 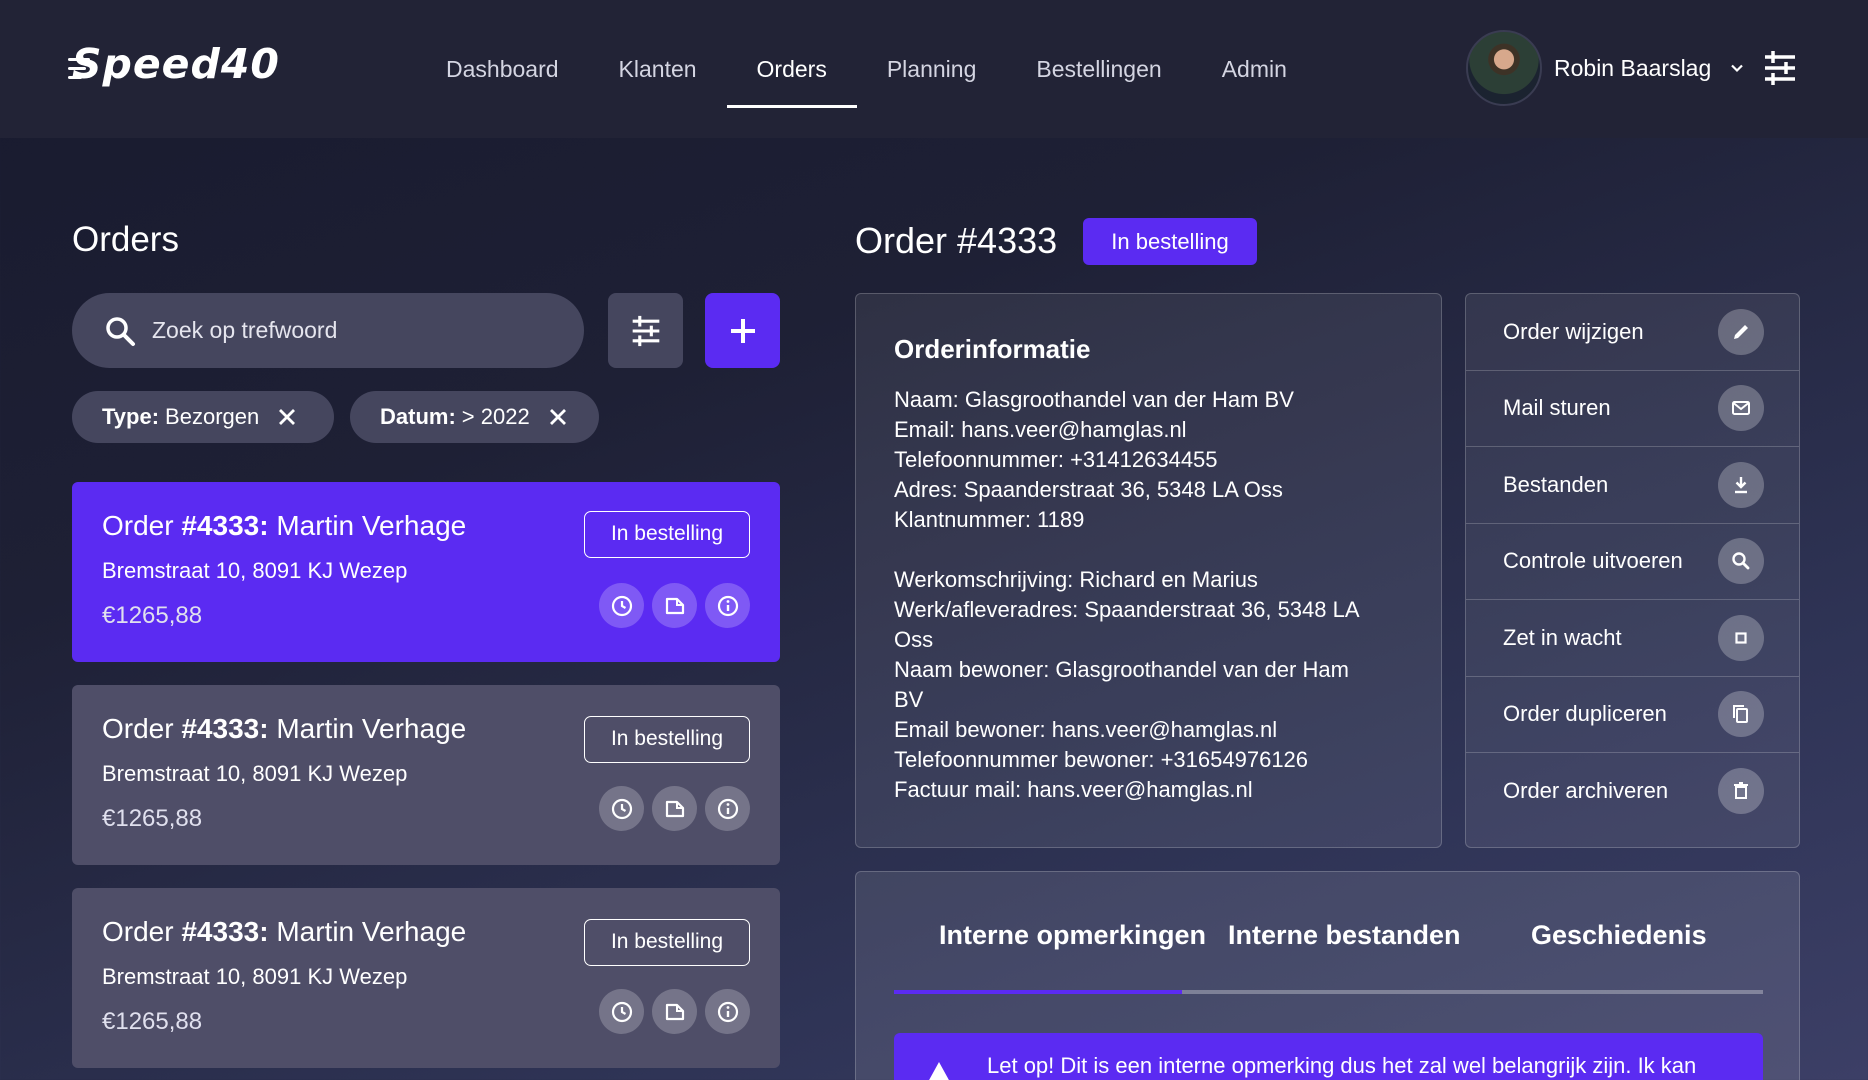 I want to click on info-line: Telefoonnummer bewoner: +31654976126, so click(x=1101, y=759).